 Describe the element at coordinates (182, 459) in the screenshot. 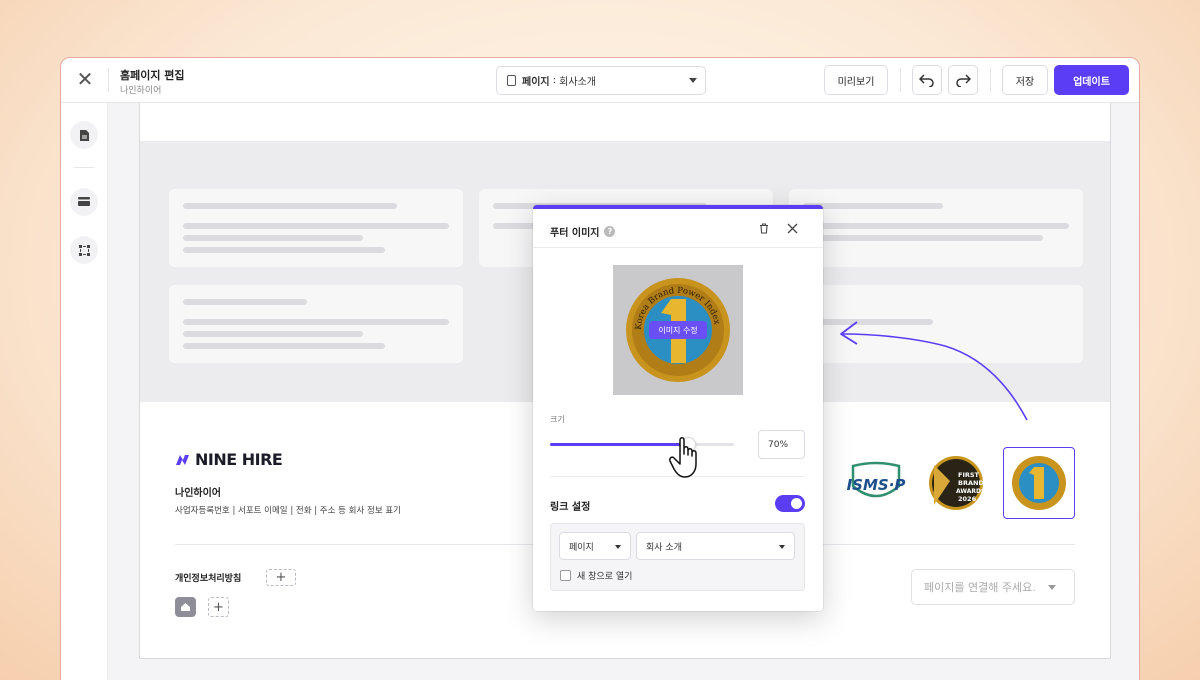

I see `ninehire-logo-icon` at that location.